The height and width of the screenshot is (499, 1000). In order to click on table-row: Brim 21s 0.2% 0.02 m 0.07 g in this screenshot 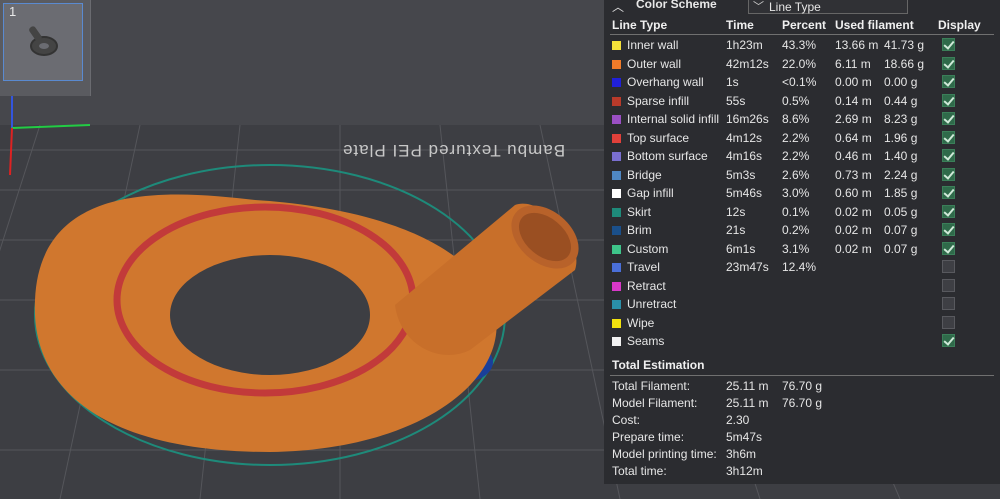, I will do `click(802, 230)`.